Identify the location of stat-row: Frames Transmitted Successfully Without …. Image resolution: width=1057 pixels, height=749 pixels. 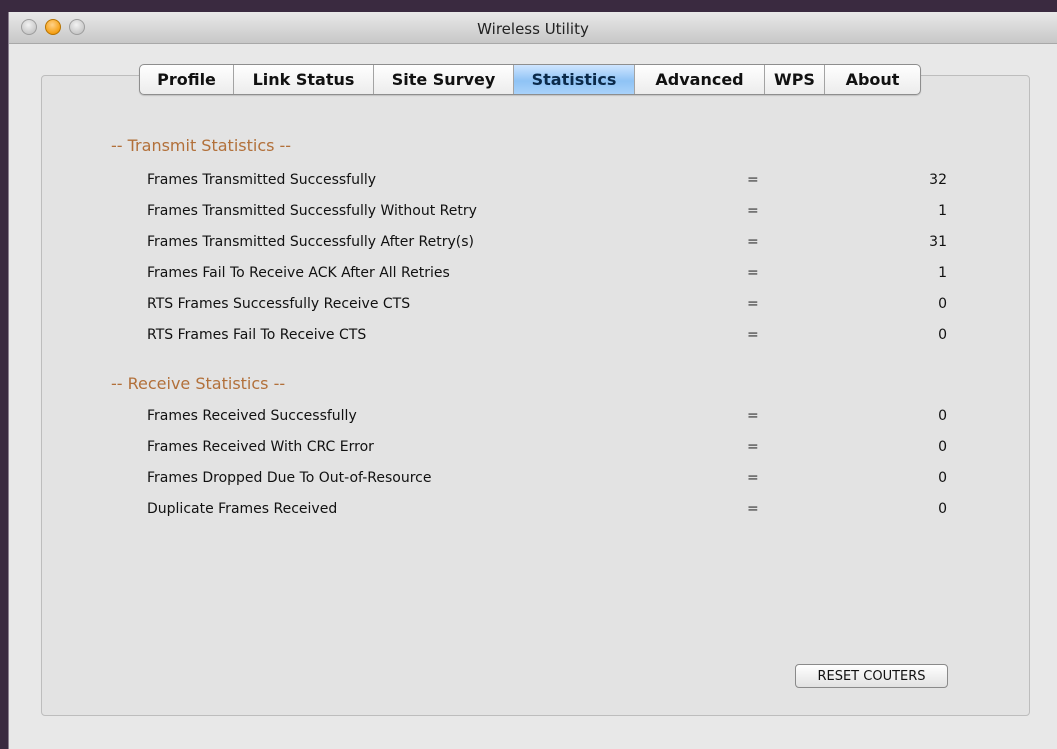
(547, 214).